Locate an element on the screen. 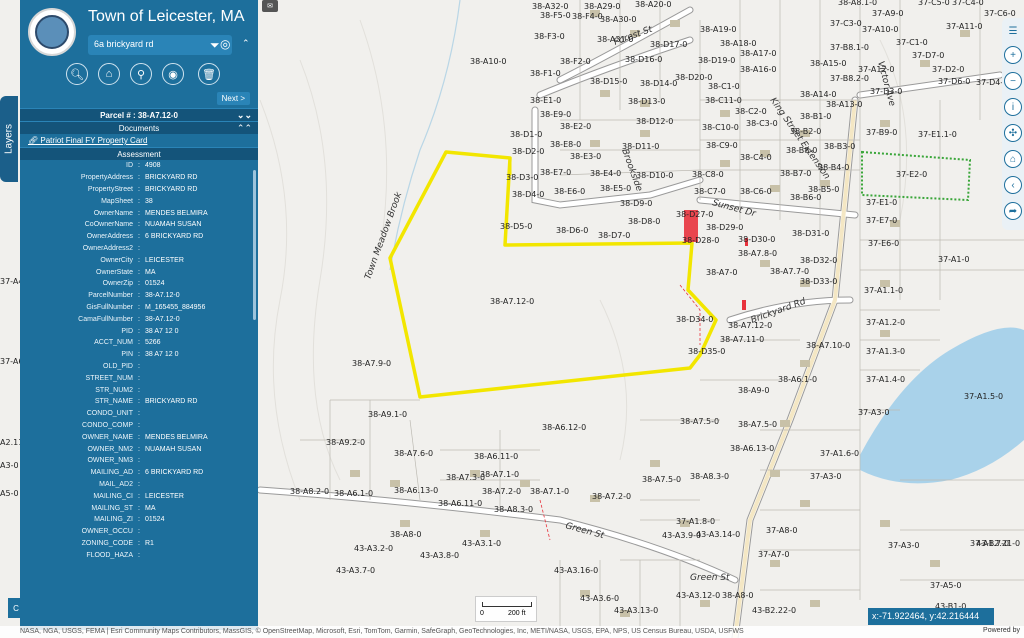 The width and height of the screenshot is (1024, 638). parcel-label: 38-D27-0 is located at coordinates (694, 214).